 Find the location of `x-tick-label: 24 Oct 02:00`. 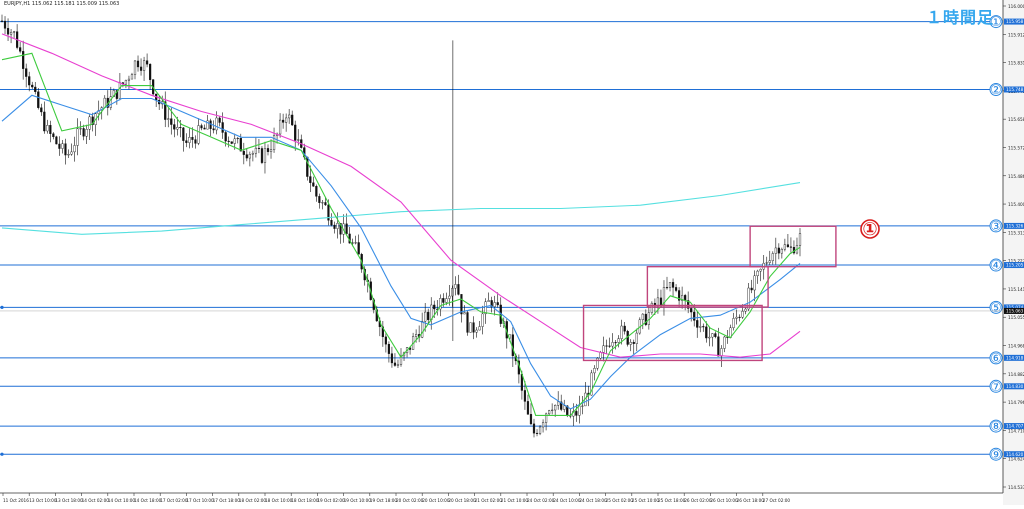

x-tick-label: 24 Oct 02:00 is located at coordinates (541, 500).